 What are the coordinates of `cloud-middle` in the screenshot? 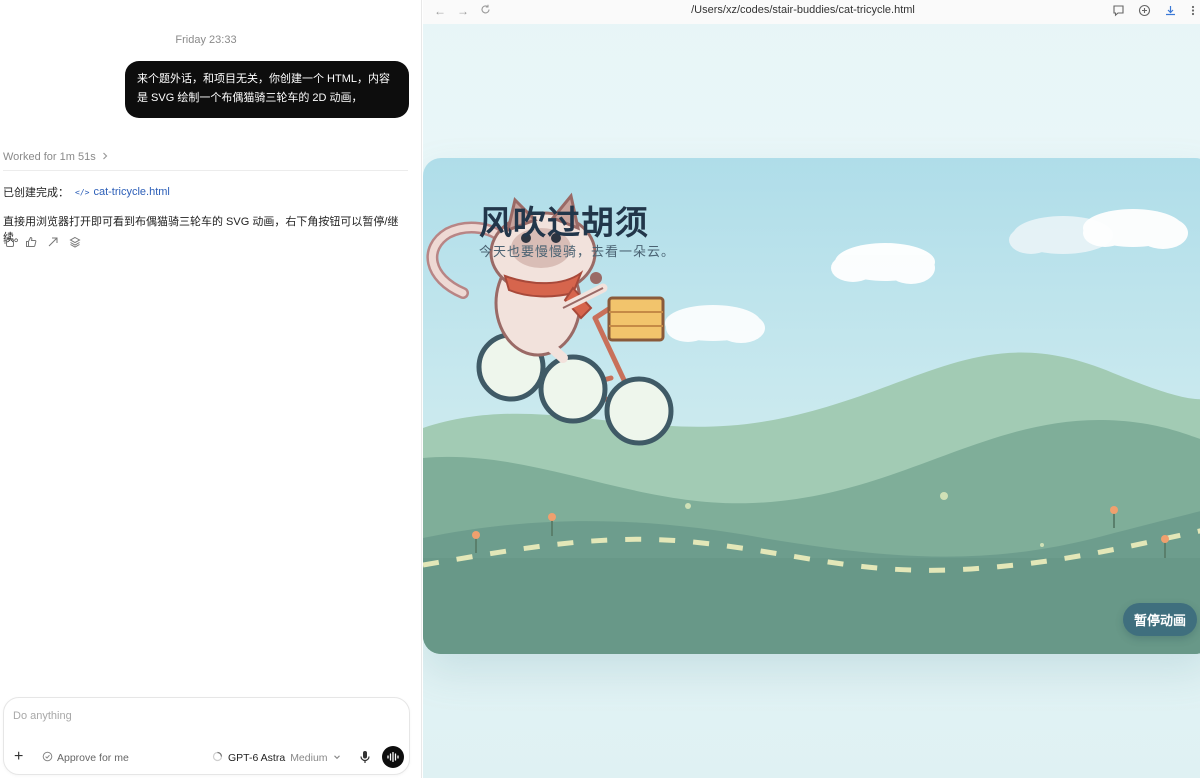 It's located at (883, 263).